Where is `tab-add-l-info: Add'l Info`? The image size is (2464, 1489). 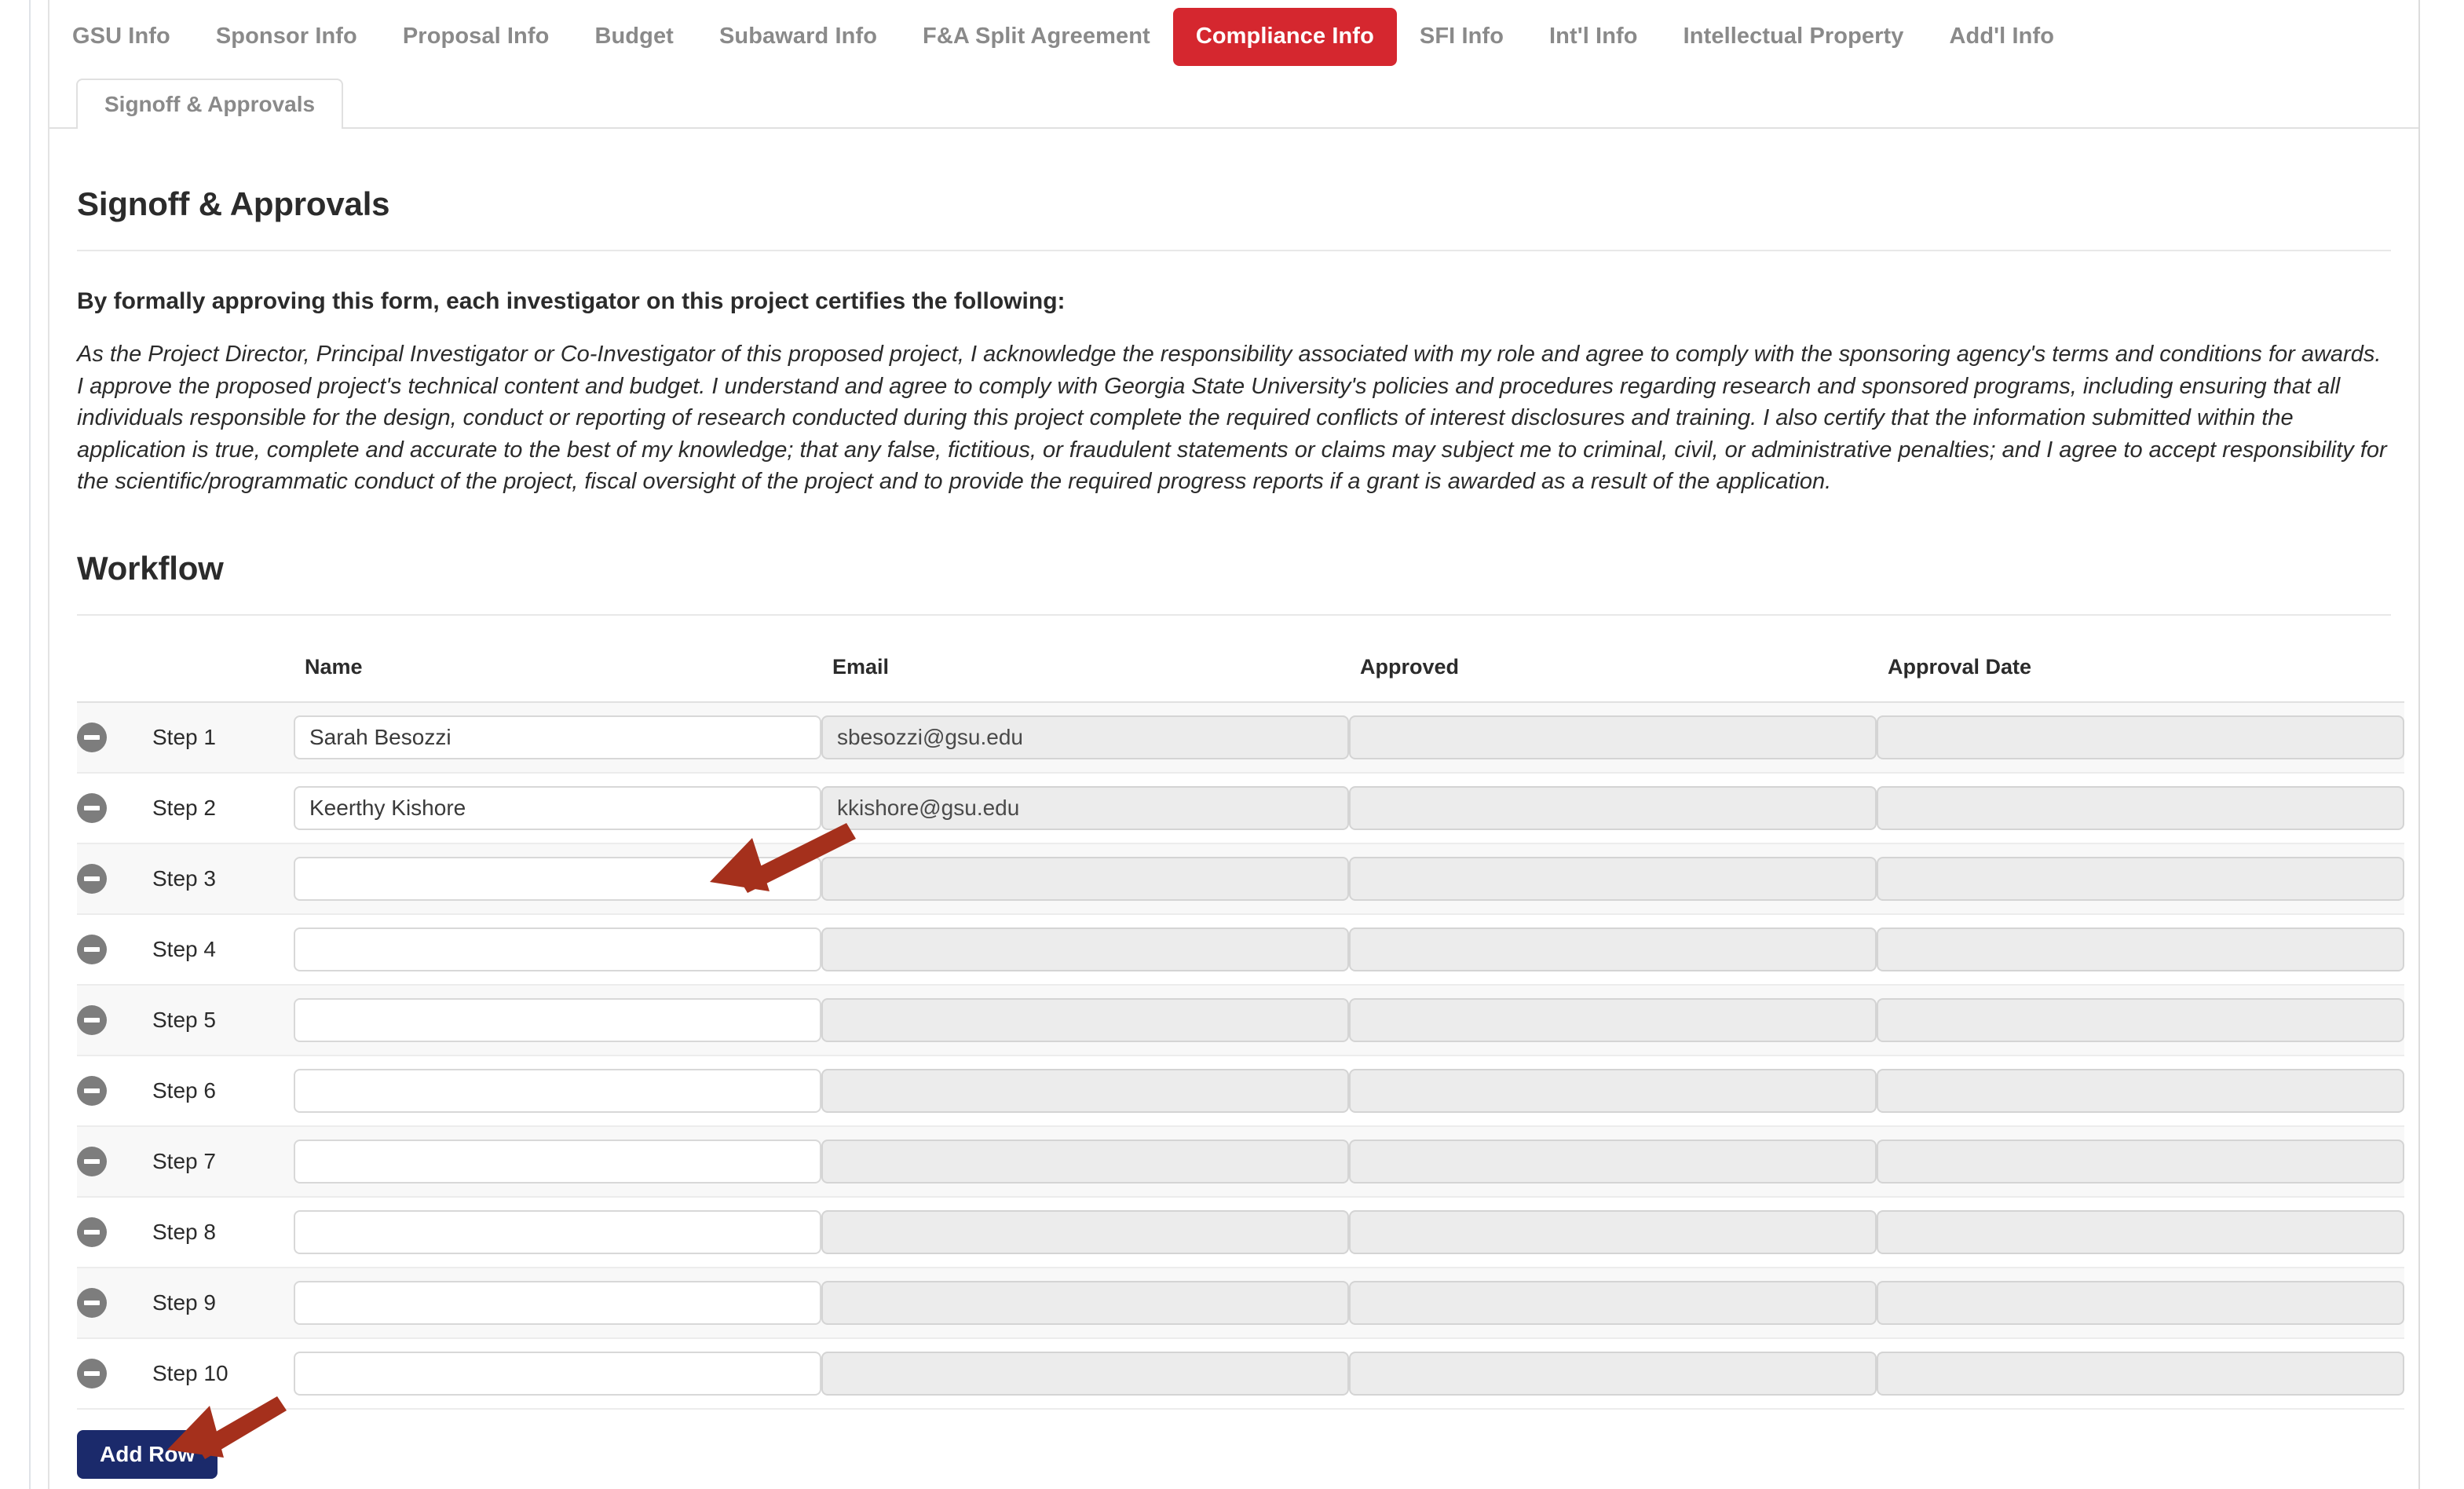
tab-add-l-info: Add'l Info is located at coordinates (2003, 37).